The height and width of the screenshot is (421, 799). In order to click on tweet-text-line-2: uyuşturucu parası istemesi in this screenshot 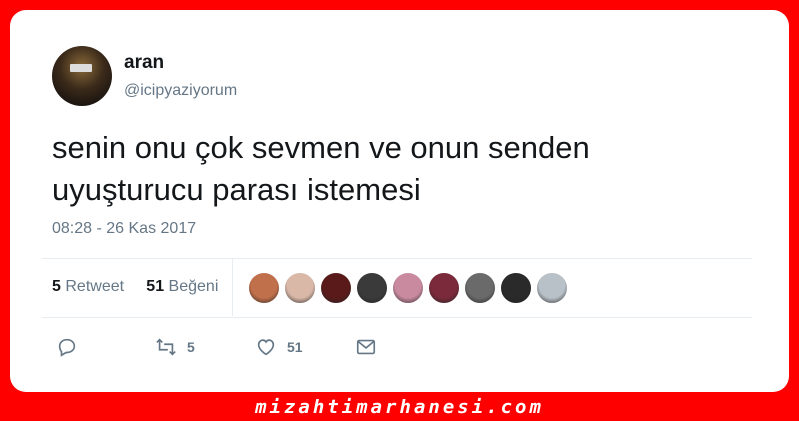, I will do `click(236, 189)`.